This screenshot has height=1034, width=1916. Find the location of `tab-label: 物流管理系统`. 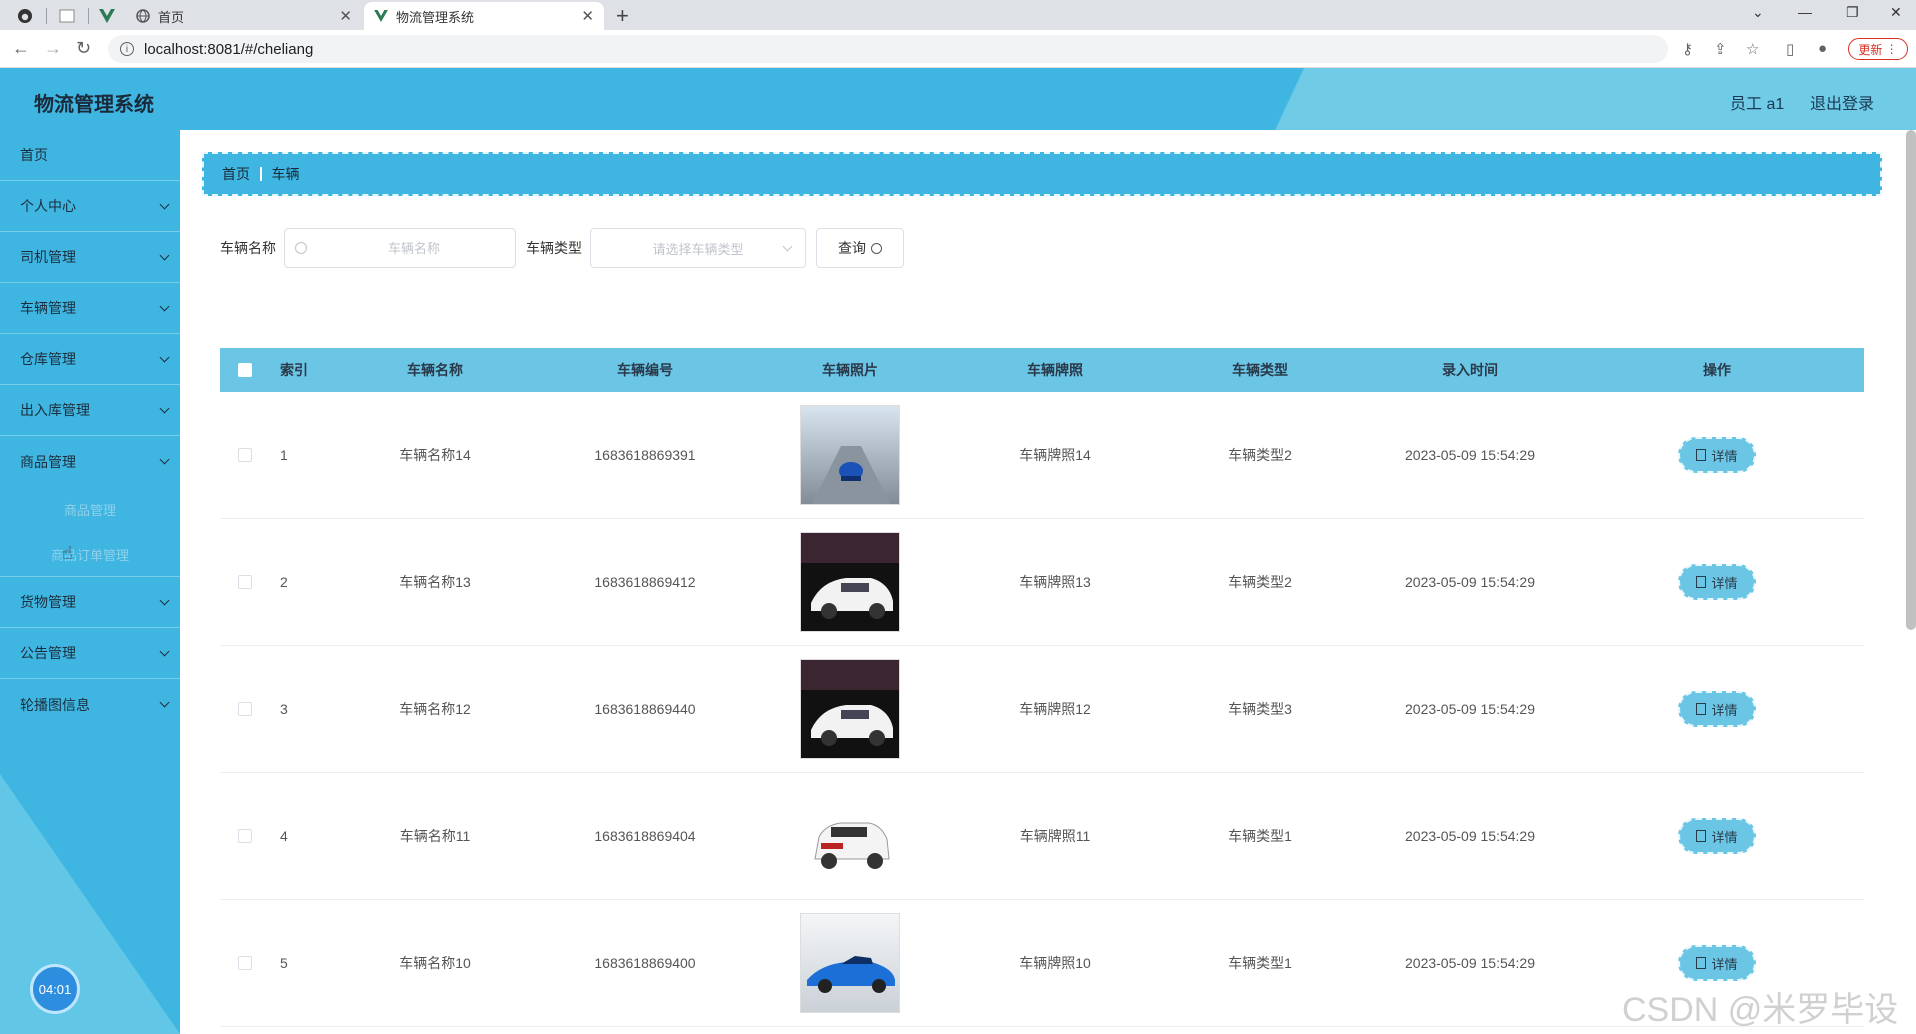

tab-label: 物流管理系统 is located at coordinates (435, 17).